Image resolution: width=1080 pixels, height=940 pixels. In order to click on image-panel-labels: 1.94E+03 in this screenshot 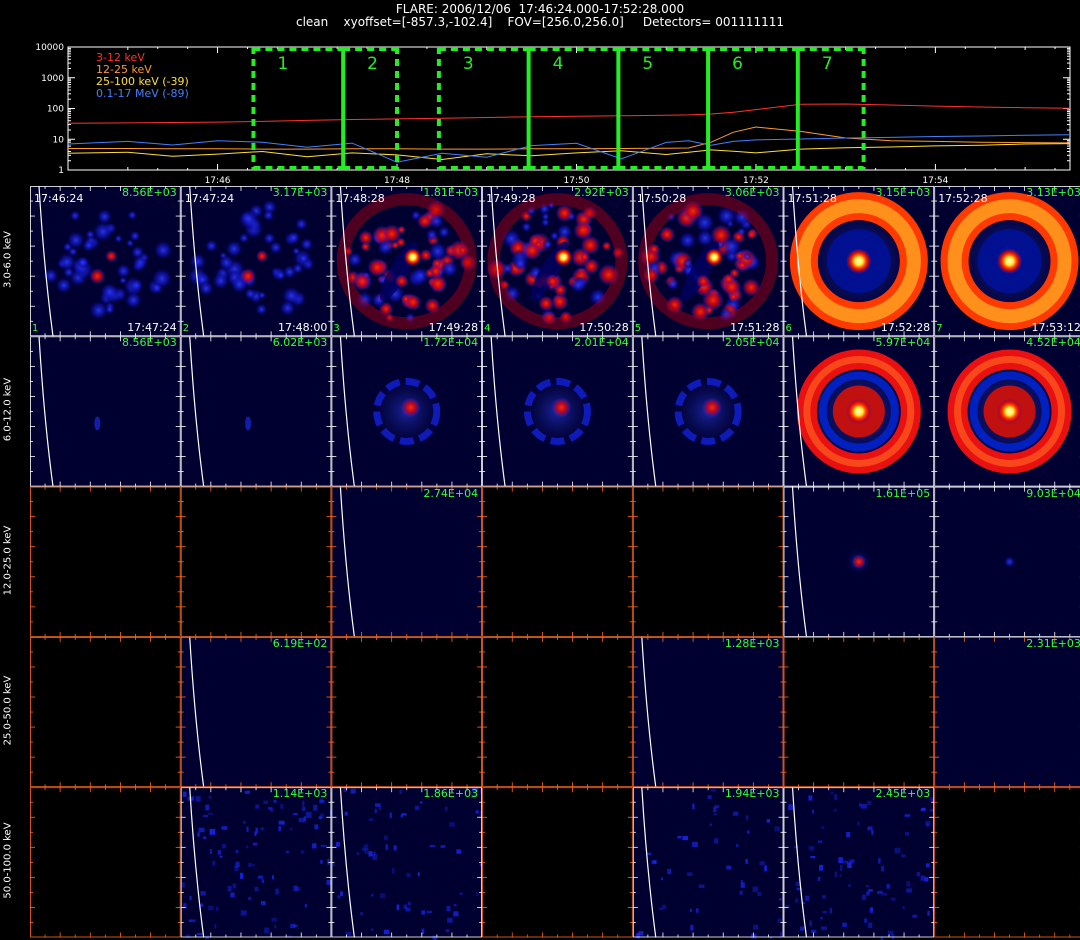, I will do `click(708, 862)`.